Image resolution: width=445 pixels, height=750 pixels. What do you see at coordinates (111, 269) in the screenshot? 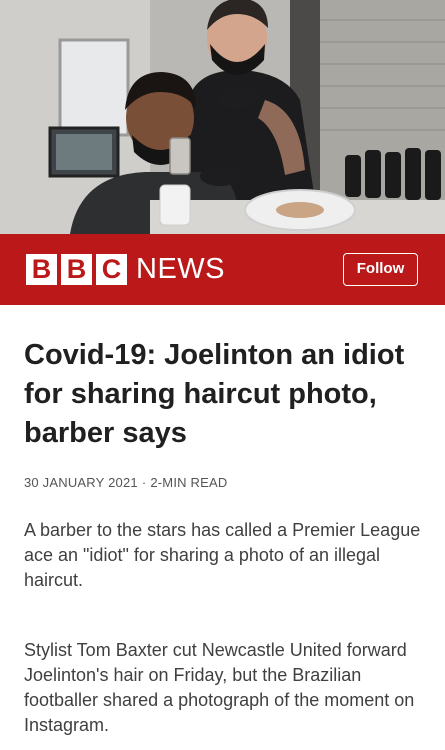
I see `bbc-logo-letter: C` at bounding box center [111, 269].